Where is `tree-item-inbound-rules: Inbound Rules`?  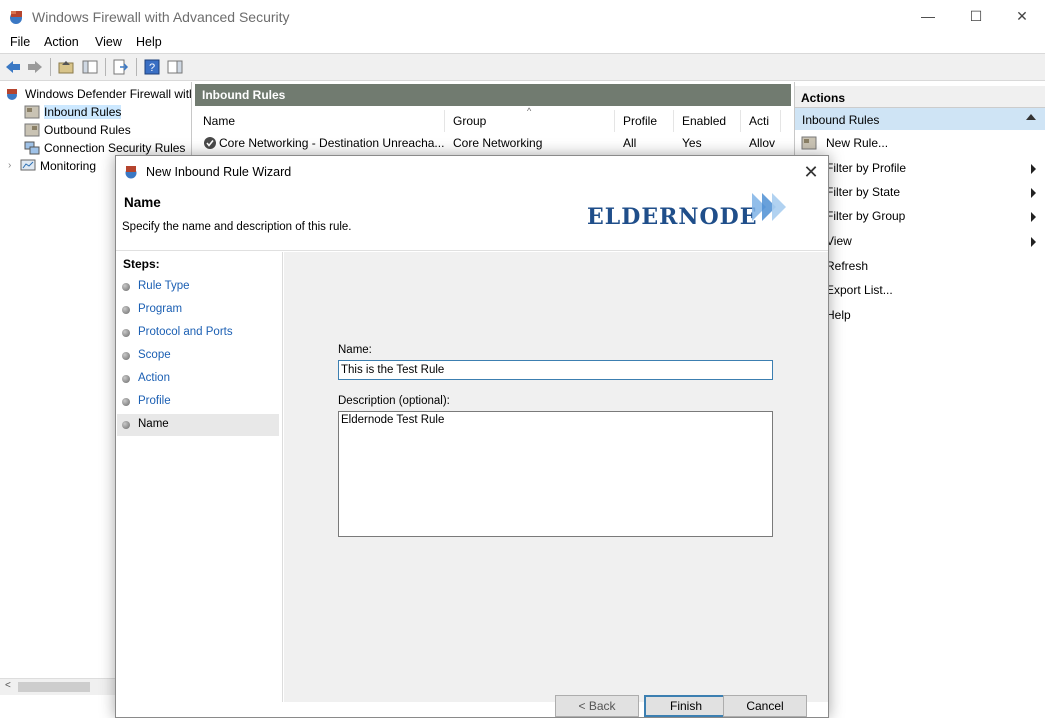 tree-item-inbound-rules: Inbound Rules is located at coordinates (73, 111).